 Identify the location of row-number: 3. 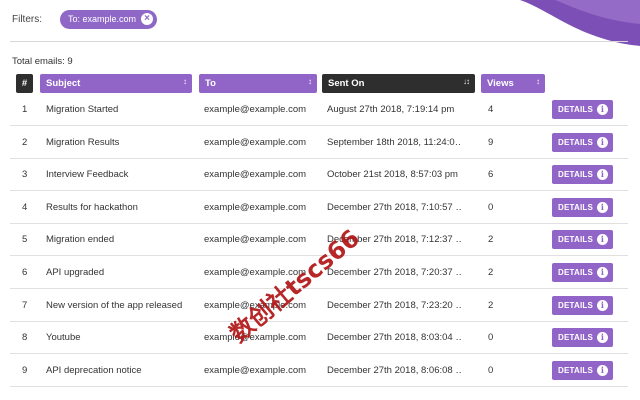
(25, 175).